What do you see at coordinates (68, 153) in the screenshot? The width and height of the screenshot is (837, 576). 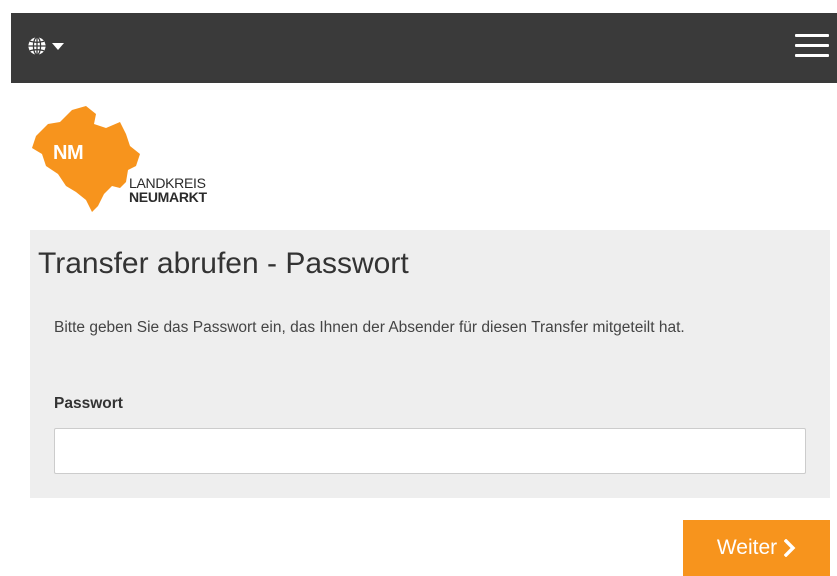 I see `logo-badge-text: NM` at bounding box center [68, 153].